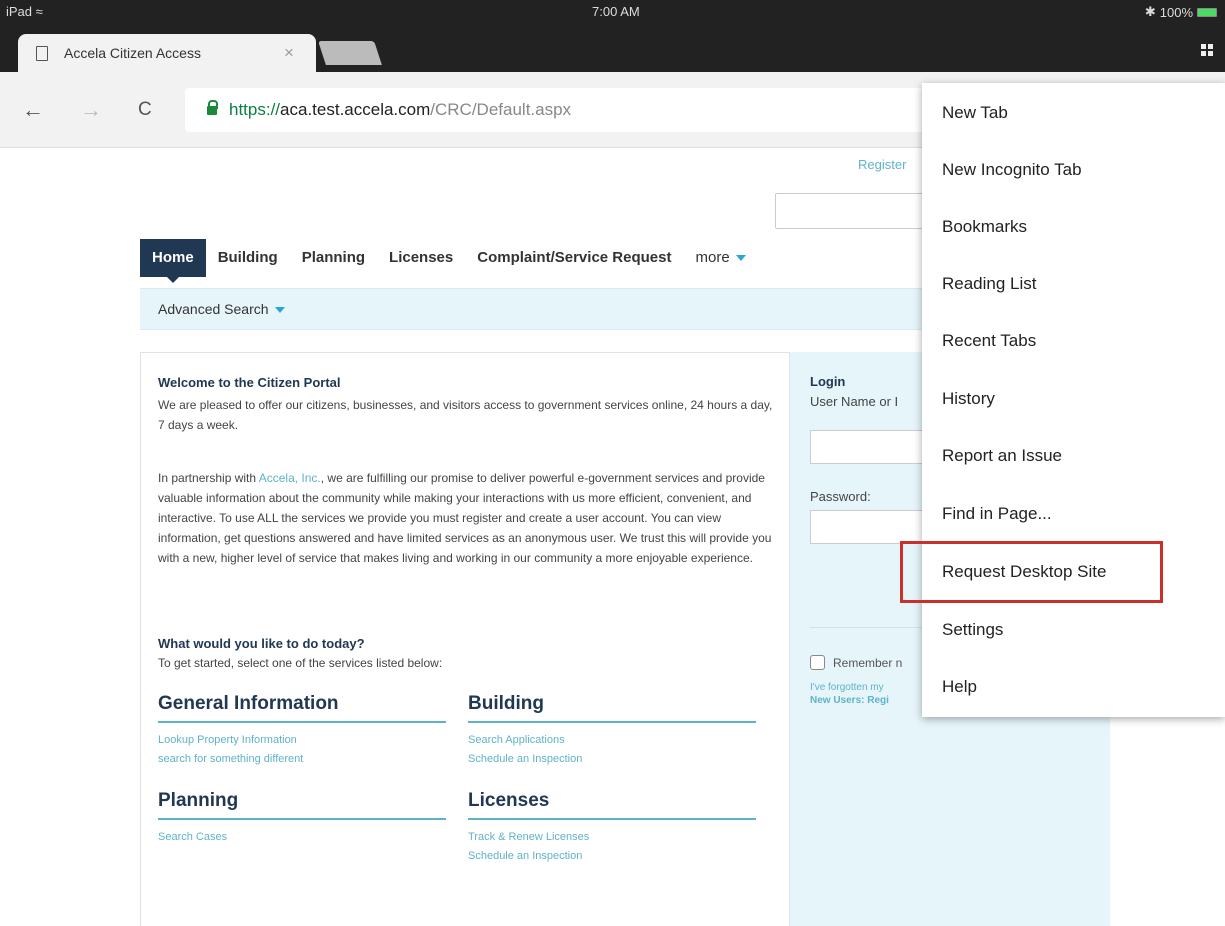 The image size is (1225, 926). Describe the element at coordinates (868, 662) in the screenshot. I see `remember-label: Remember n` at that location.